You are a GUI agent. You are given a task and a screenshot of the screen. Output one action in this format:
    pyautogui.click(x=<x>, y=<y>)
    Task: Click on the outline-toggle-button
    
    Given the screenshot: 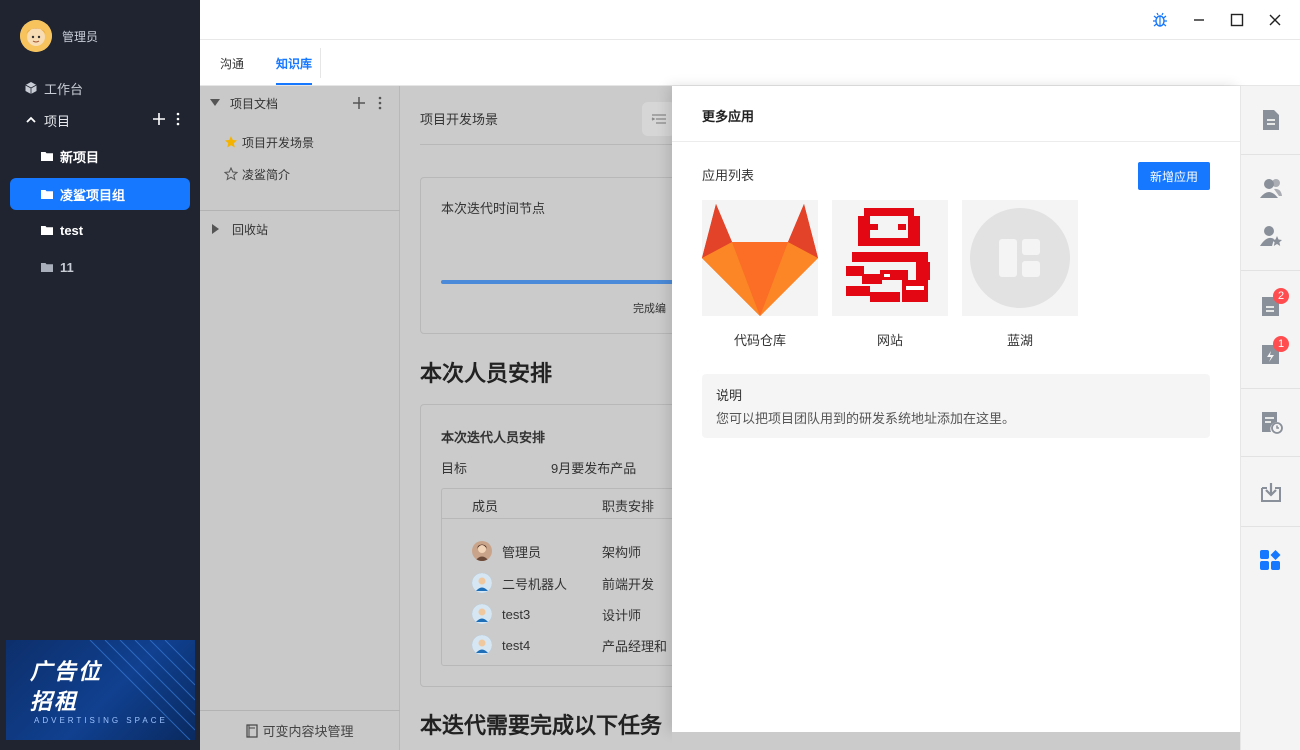 What is the action you would take?
    pyautogui.click(x=657, y=119)
    